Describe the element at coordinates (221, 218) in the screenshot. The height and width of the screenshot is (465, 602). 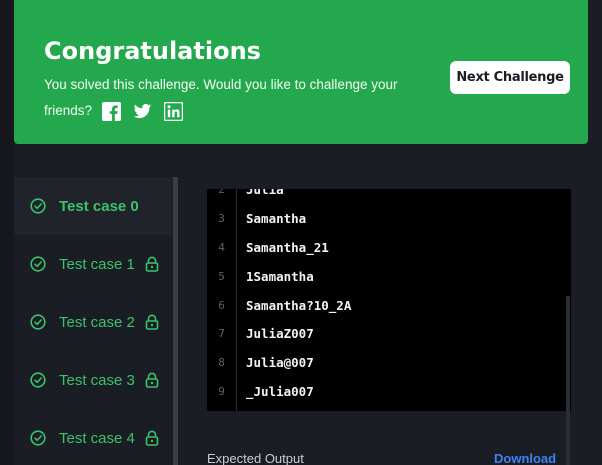
I see `line-number: 3` at that location.